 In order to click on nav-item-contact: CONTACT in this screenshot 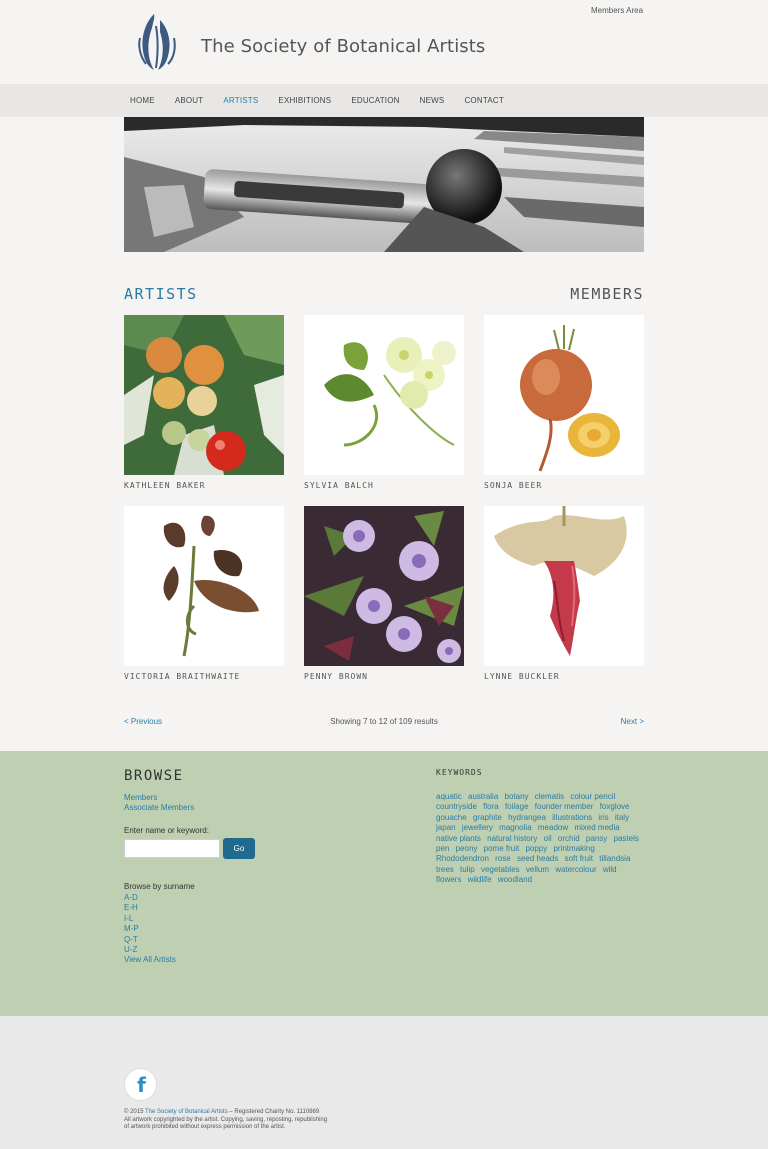, I will do `click(483, 100)`.